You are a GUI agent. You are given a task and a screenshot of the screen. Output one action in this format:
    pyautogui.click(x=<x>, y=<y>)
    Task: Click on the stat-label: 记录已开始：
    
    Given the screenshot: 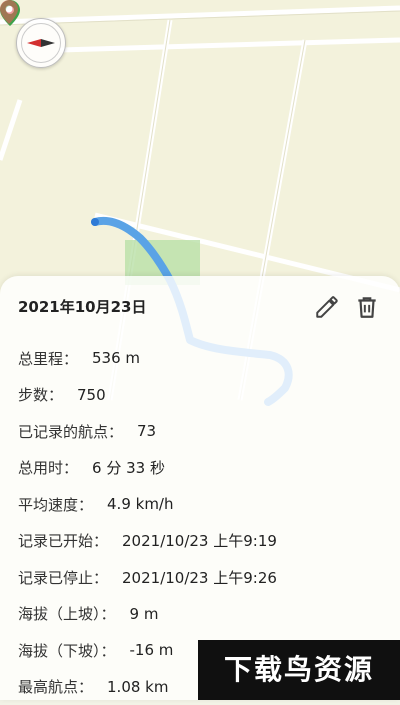 What is the action you would take?
    pyautogui.click(x=63, y=540)
    